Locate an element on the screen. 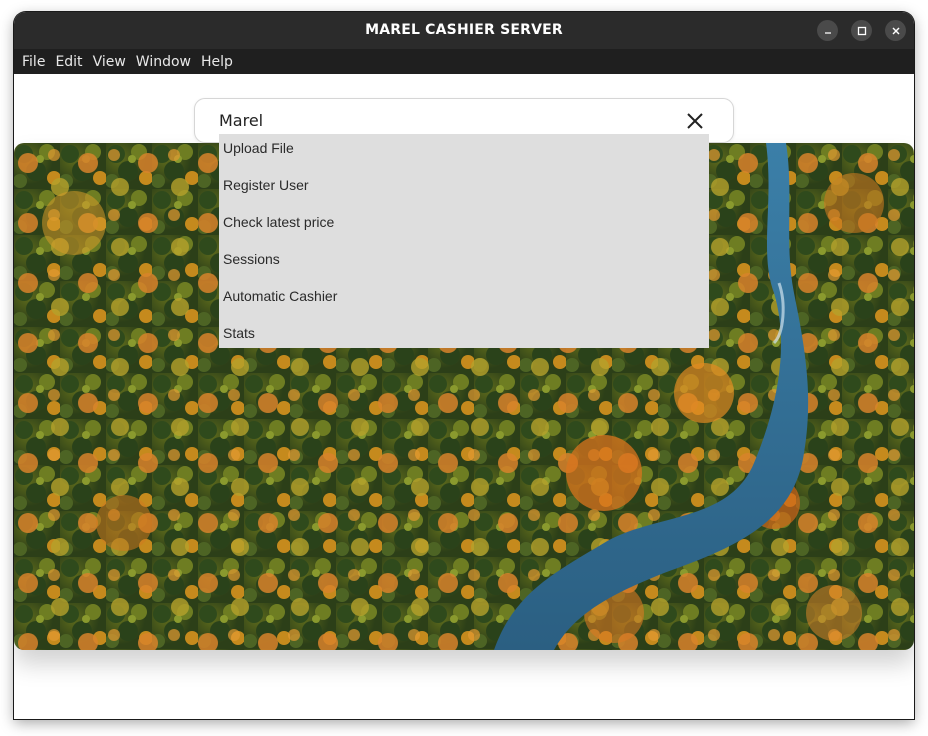 This screenshot has width=928, height=736. clear-search-button is located at coordinates (695, 121).